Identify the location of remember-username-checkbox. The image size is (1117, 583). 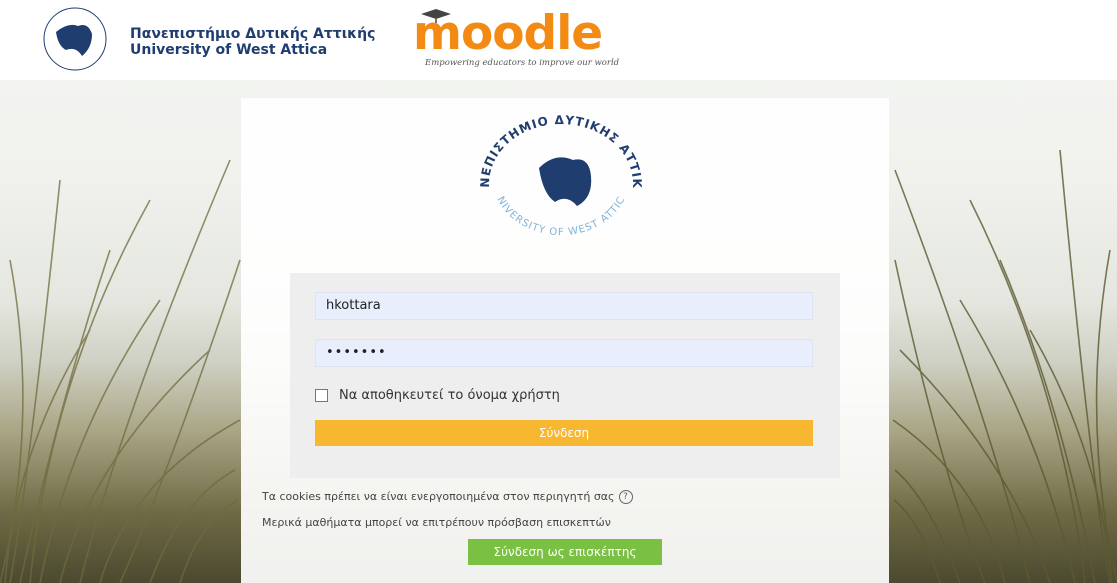
(321, 395).